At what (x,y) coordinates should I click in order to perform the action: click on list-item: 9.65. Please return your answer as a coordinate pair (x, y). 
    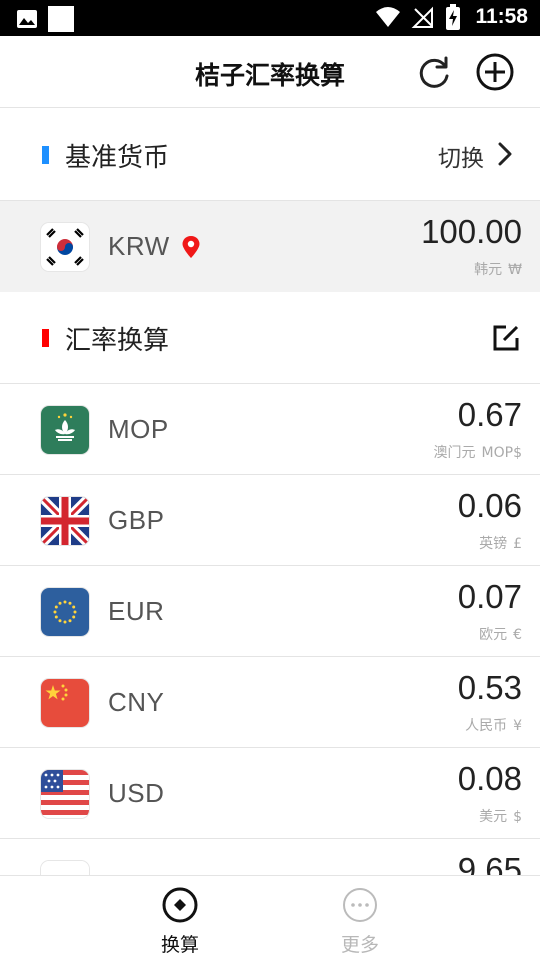
    Looking at the image, I should click on (270, 857).